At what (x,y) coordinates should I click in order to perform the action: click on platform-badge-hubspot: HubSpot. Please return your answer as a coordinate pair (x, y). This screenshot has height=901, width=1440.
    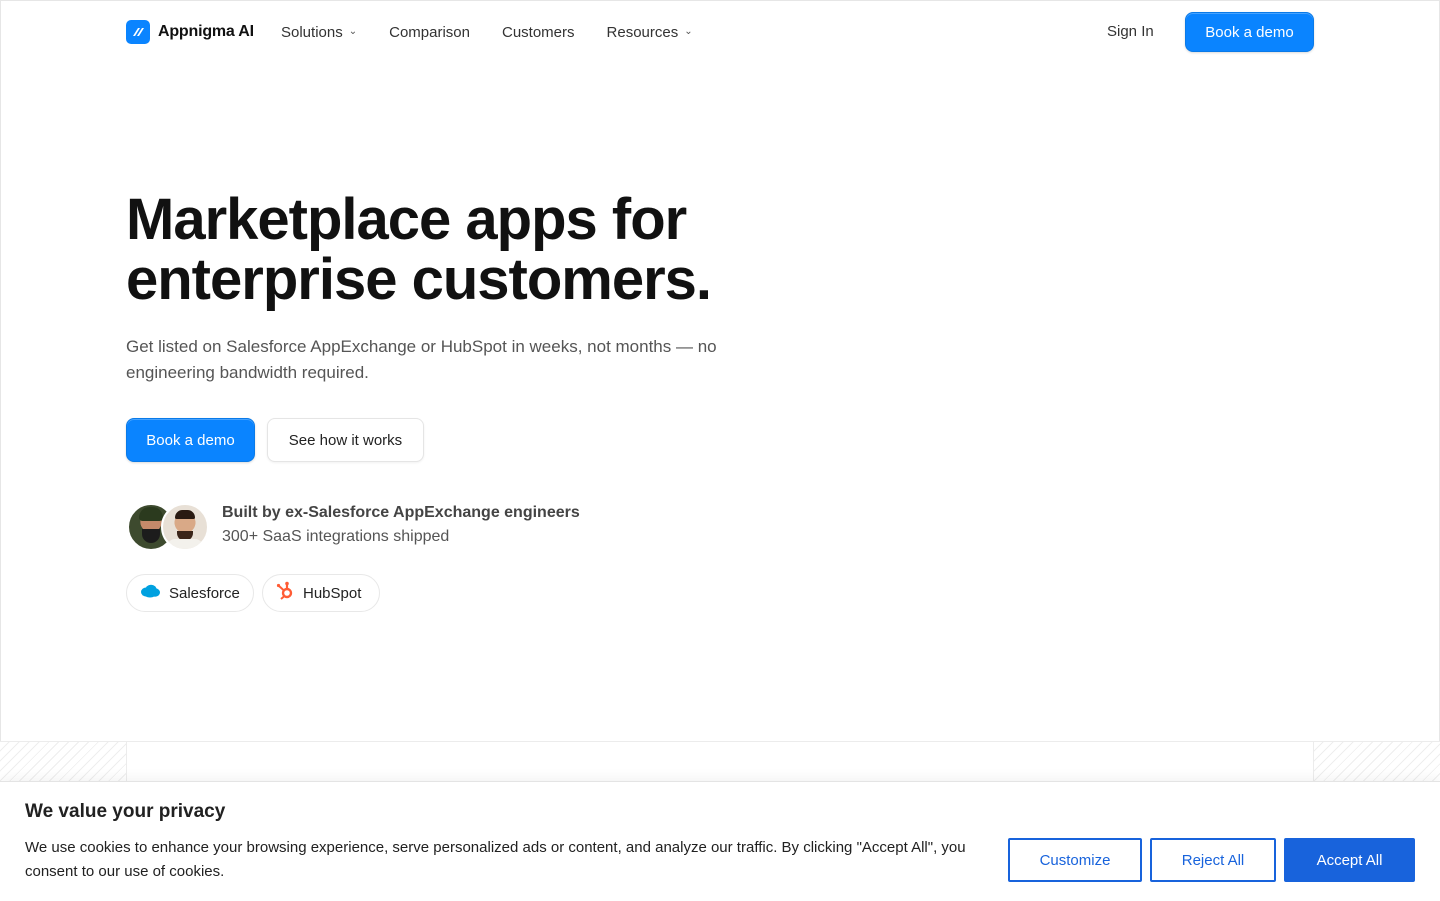
    Looking at the image, I should click on (321, 593).